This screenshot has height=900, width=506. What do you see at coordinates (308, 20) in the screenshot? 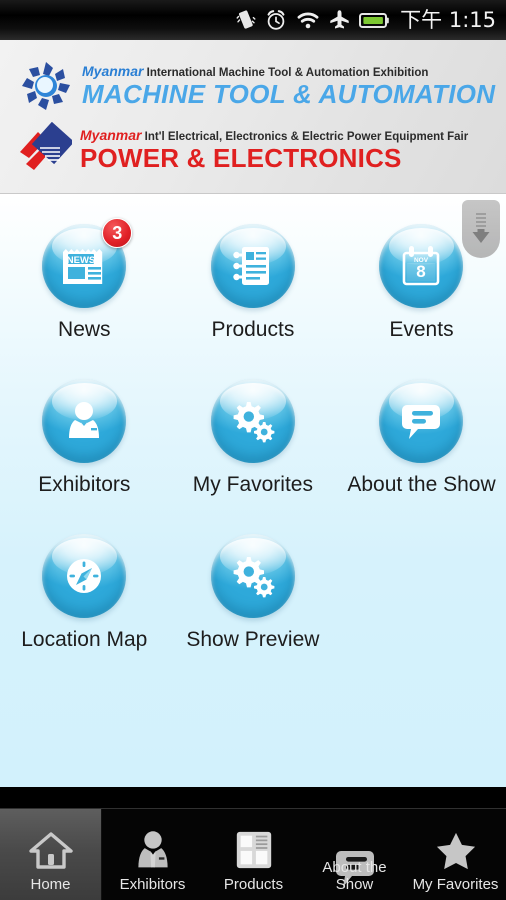
I see `wifi-icon` at bounding box center [308, 20].